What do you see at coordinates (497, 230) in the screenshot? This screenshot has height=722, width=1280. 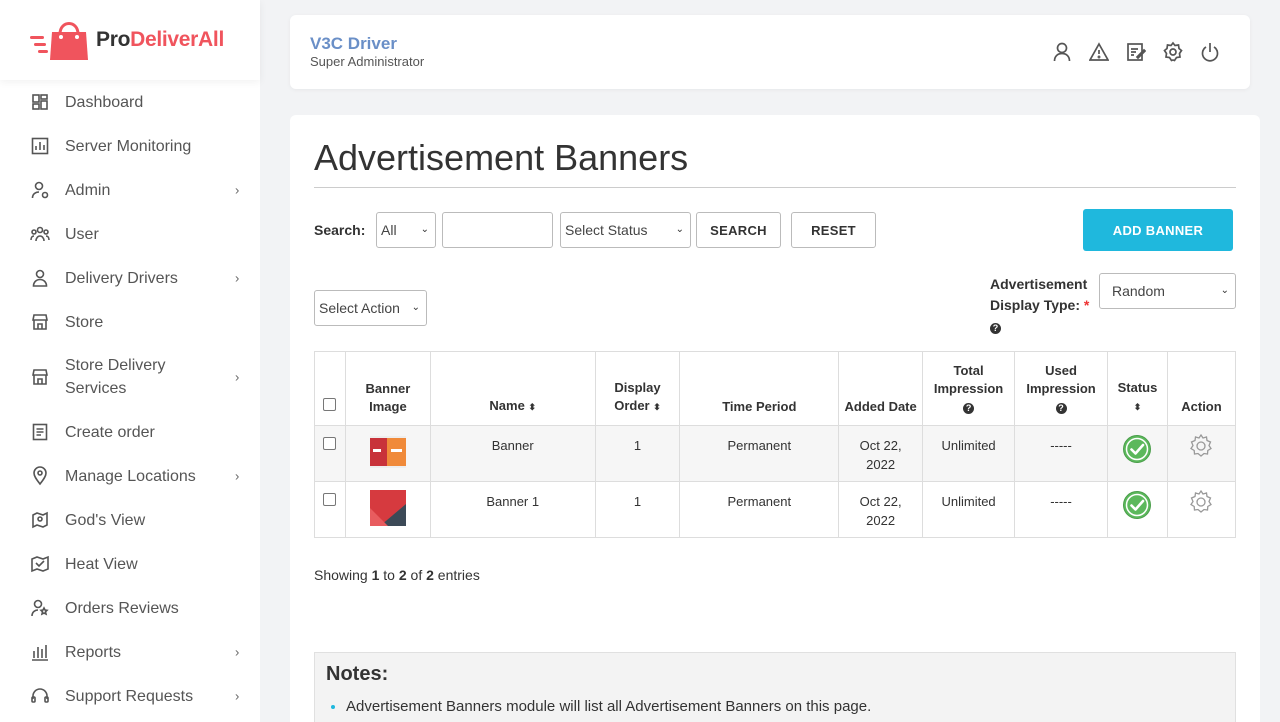 I see `search-input` at bounding box center [497, 230].